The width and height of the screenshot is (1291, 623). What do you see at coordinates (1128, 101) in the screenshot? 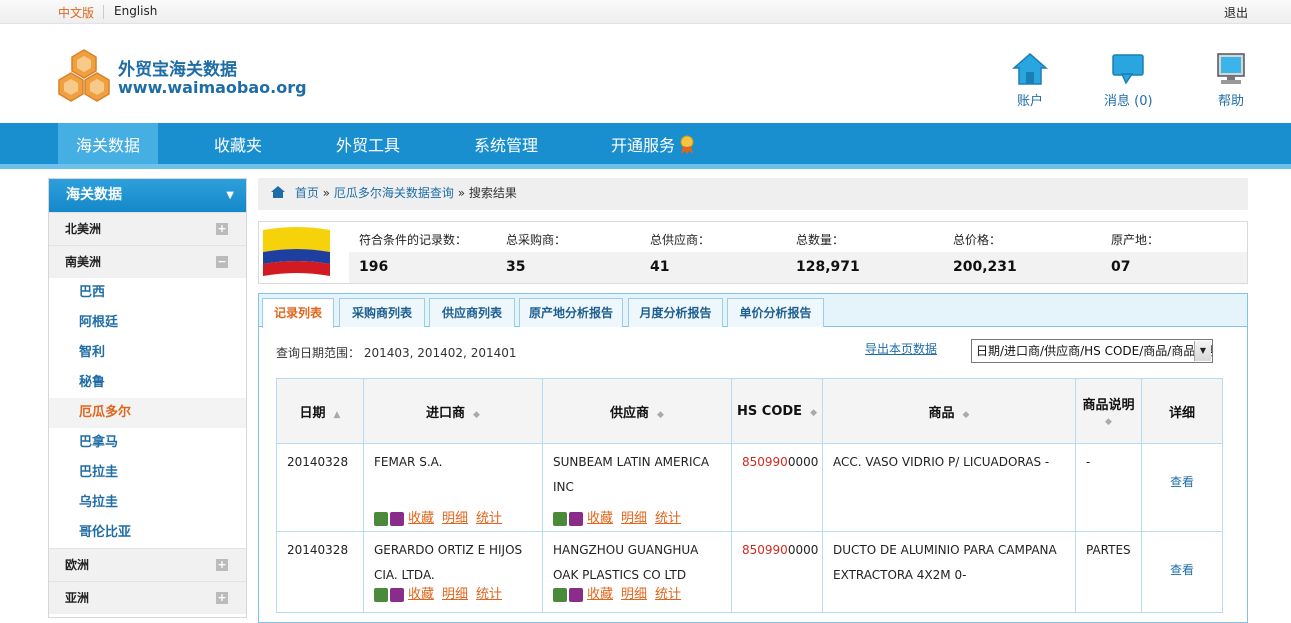
I see `messages-label: 消息 (0)` at bounding box center [1128, 101].